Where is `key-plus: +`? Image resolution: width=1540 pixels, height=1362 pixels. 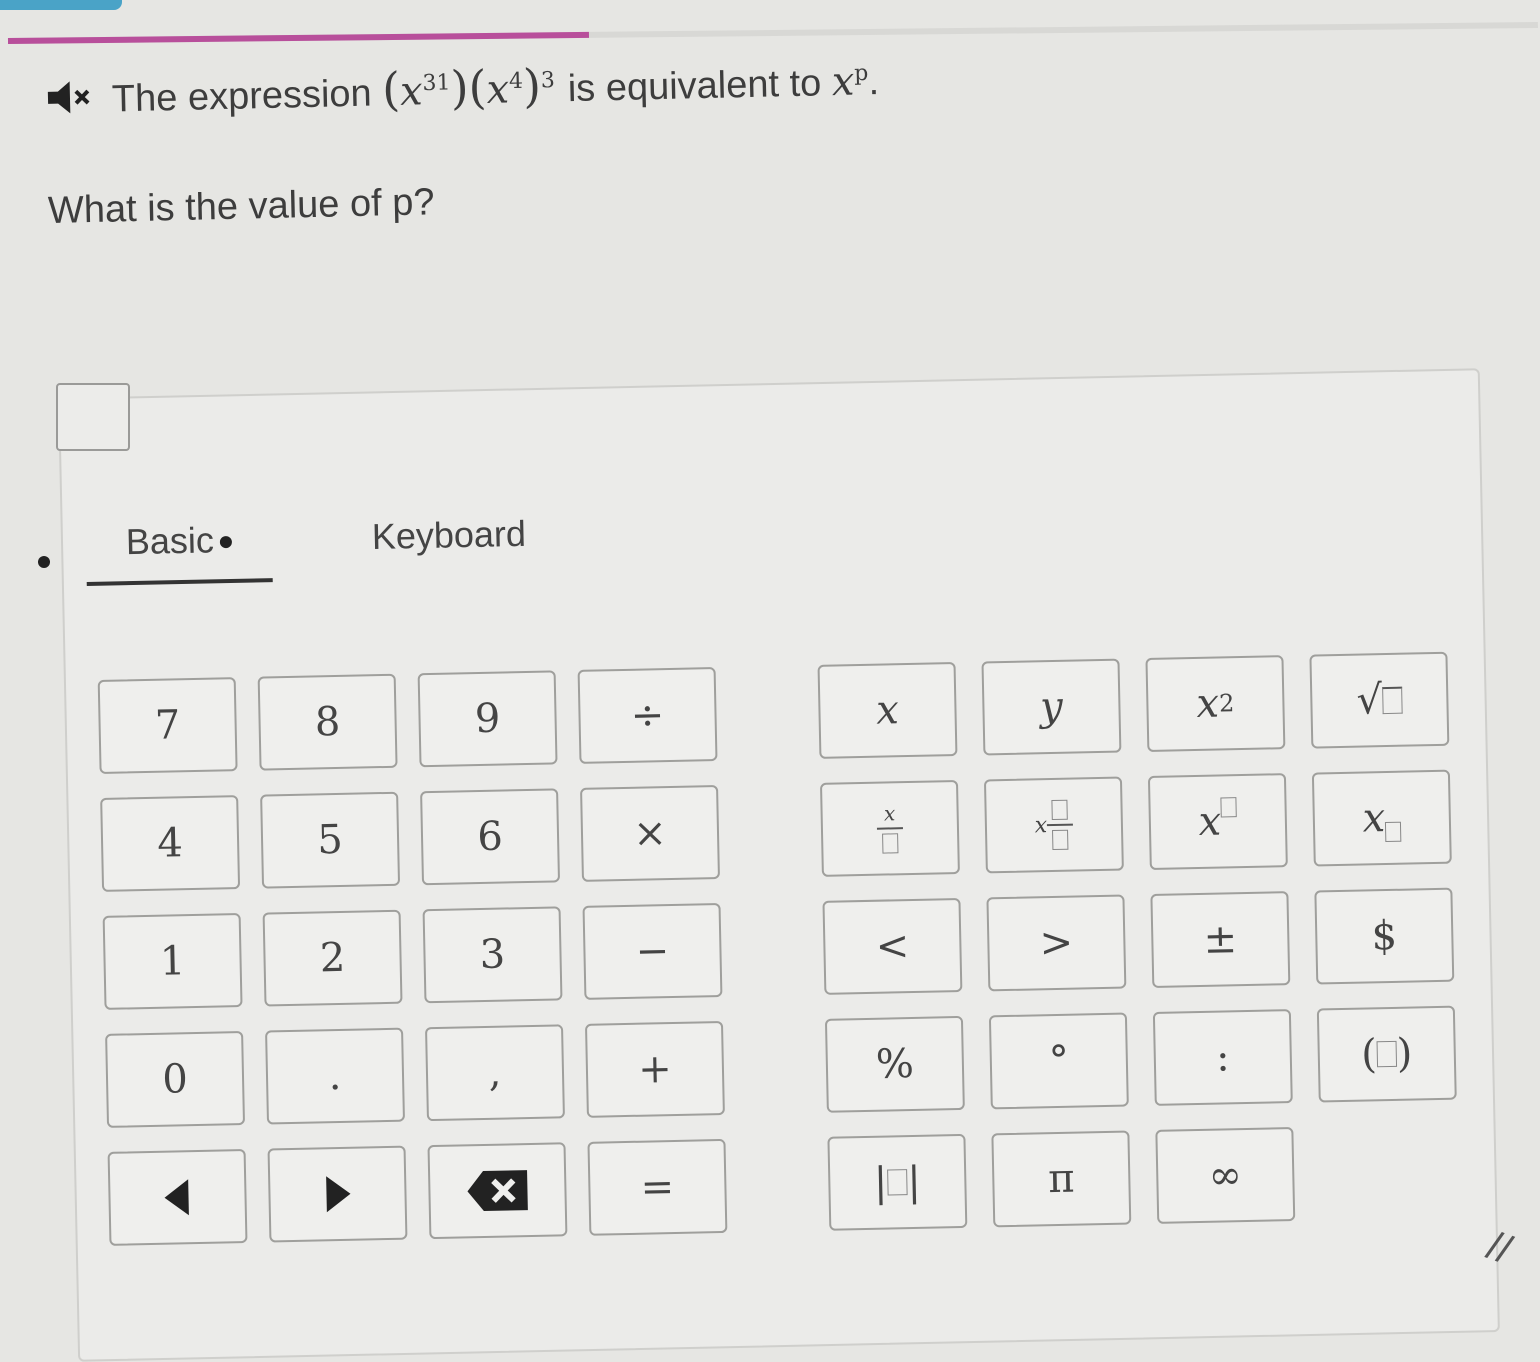
key-plus: + is located at coordinates (654, 1069).